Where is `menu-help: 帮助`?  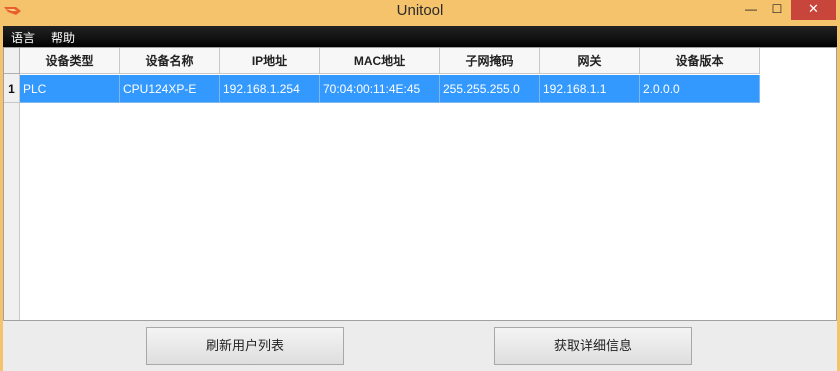
menu-help: 帮助 is located at coordinates (63, 37).